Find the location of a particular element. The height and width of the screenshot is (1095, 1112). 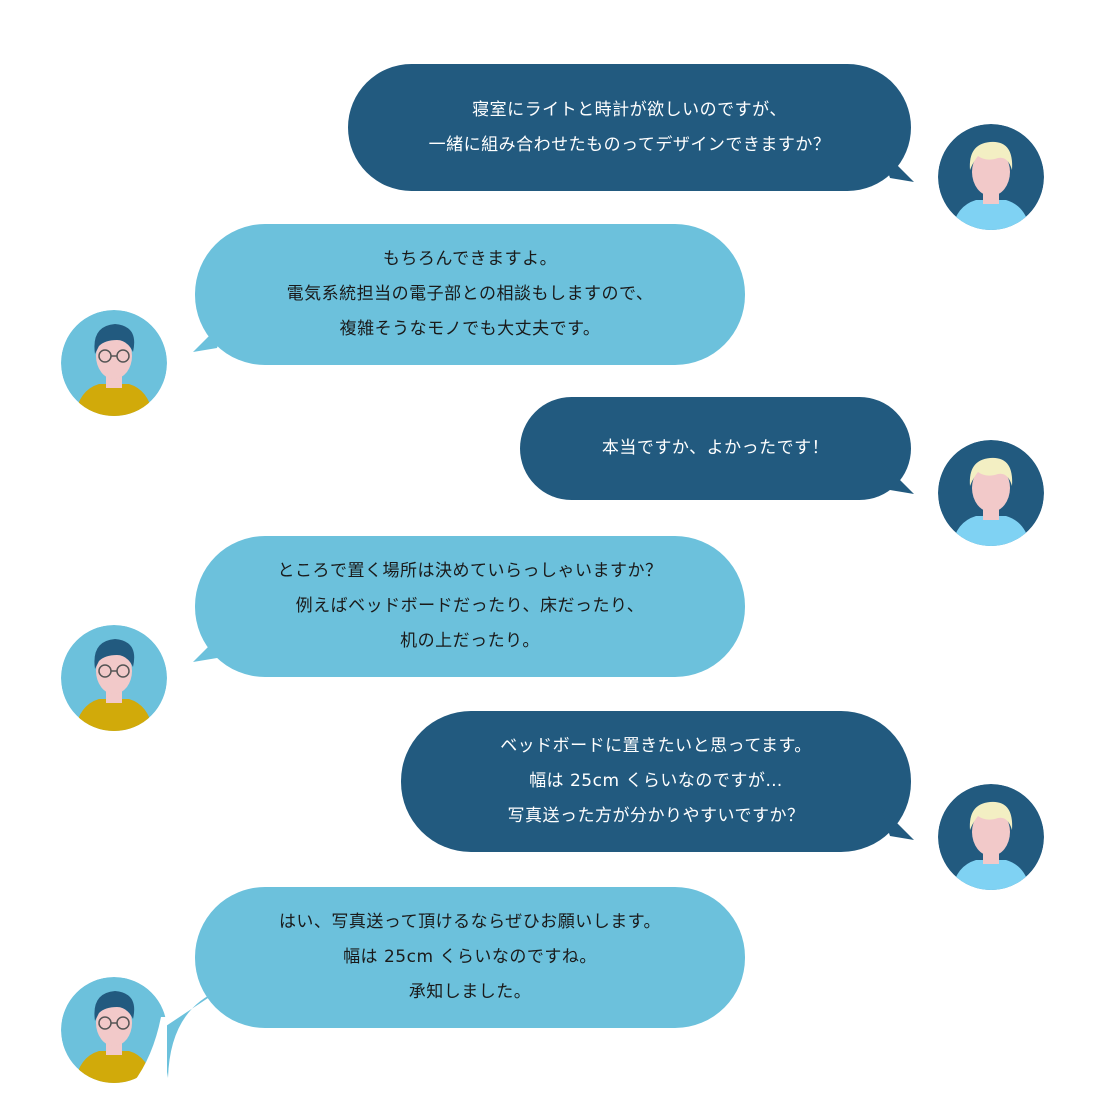

message-line: 机の上だったり。 is located at coordinates (470, 641).